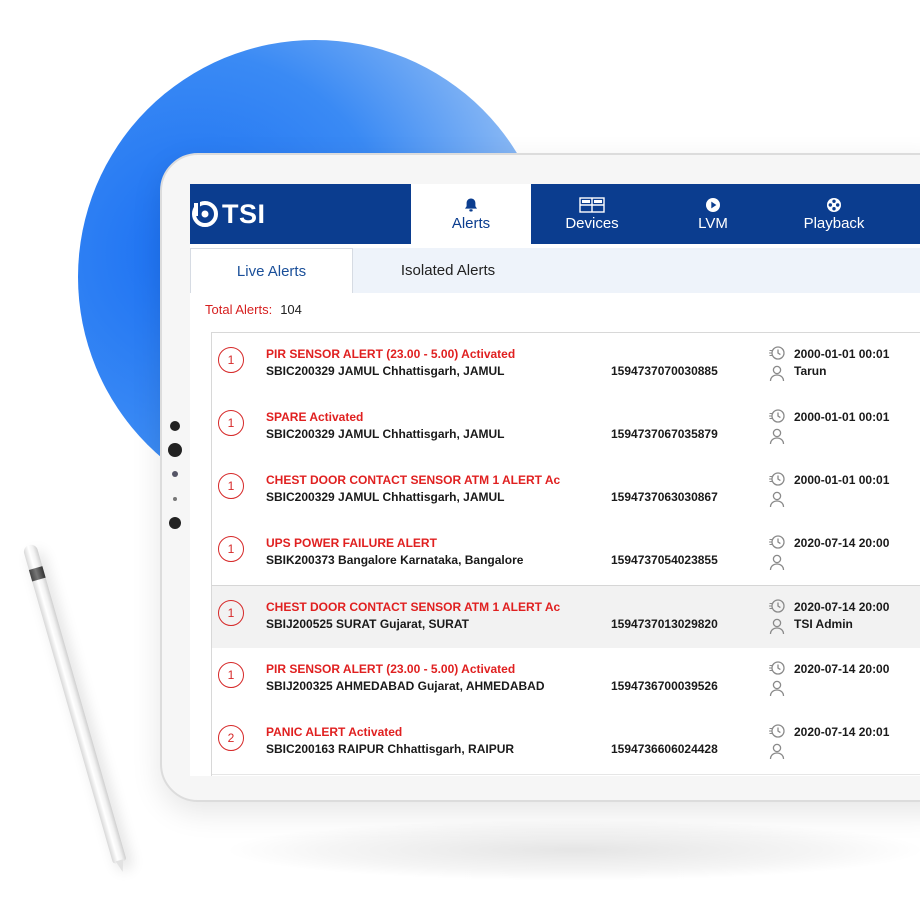 The image size is (920, 899). What do you see at coordinates (367, 624) in the screenshot?
I see `alert-site: SBIJ200525 SURAT Gujarat, SURAT` at bounding box center [367, 624].